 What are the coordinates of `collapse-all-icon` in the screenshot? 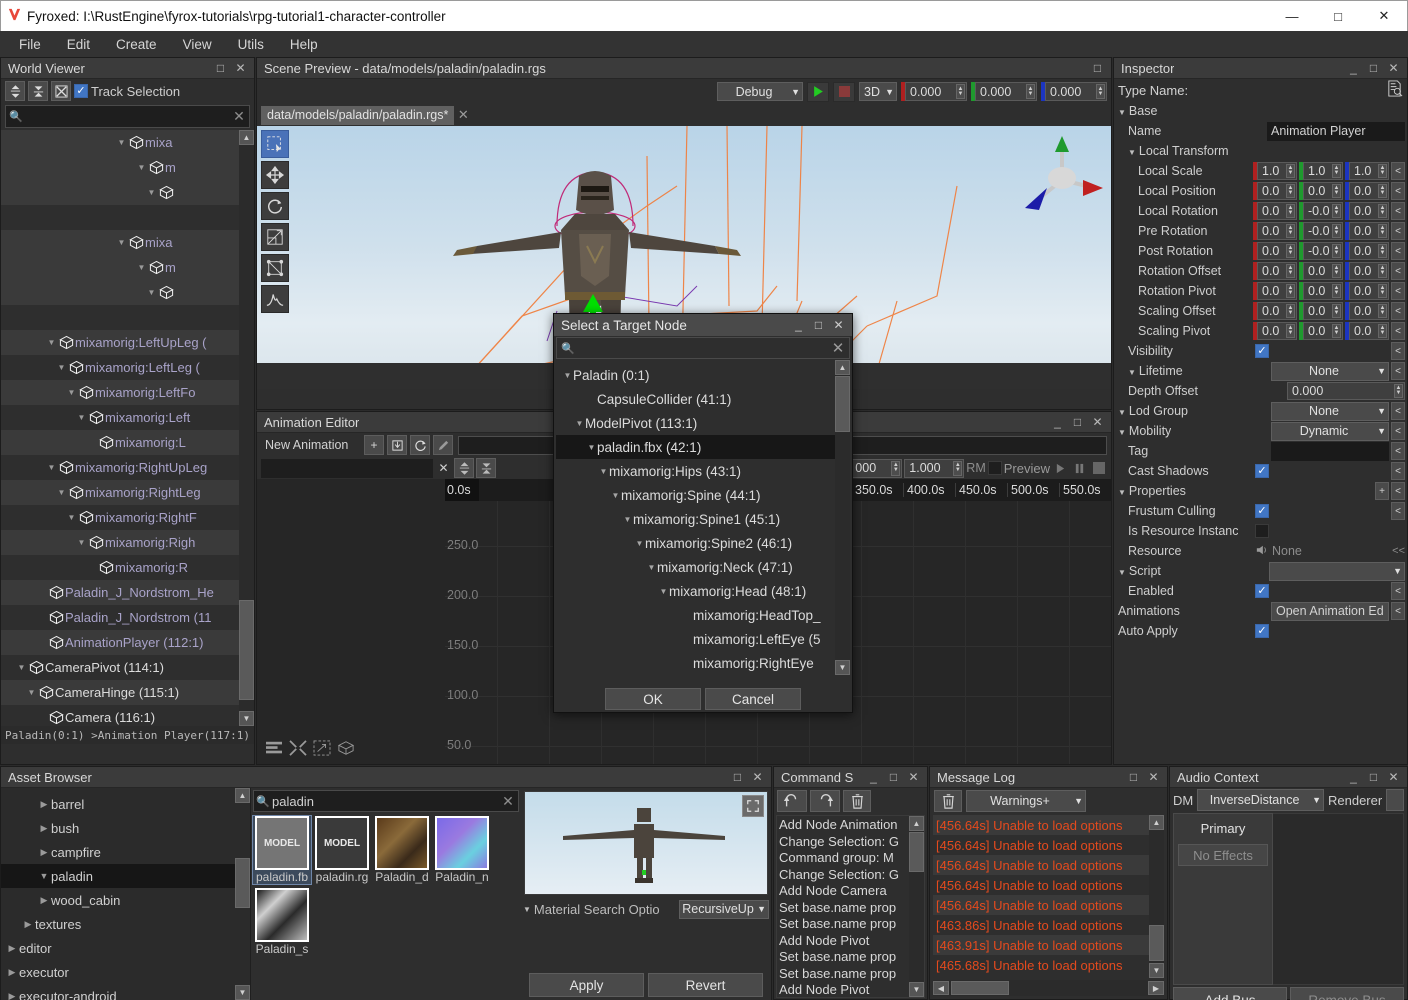 It's located at (15, 91).